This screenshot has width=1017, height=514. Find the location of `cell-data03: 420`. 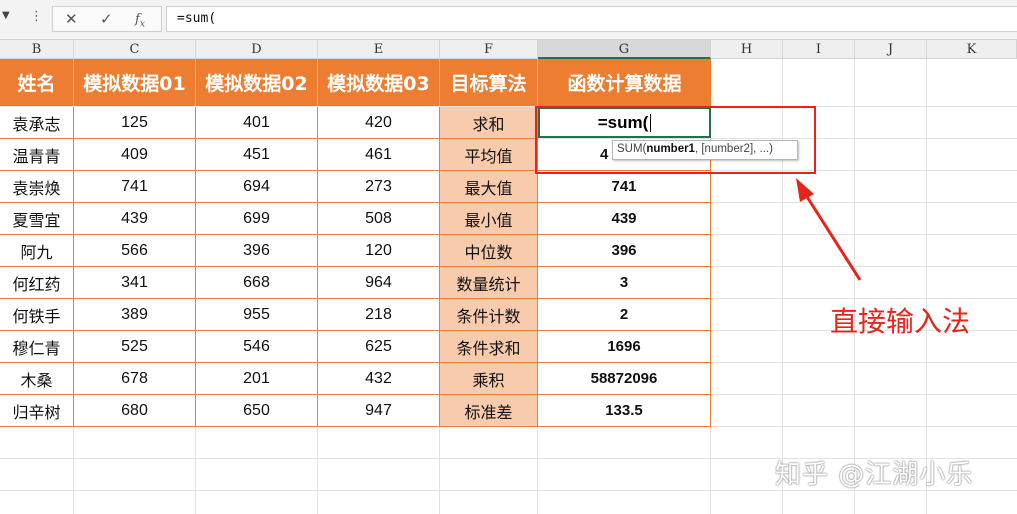

cell-data03: 420 is located at coordinates (379, 123).